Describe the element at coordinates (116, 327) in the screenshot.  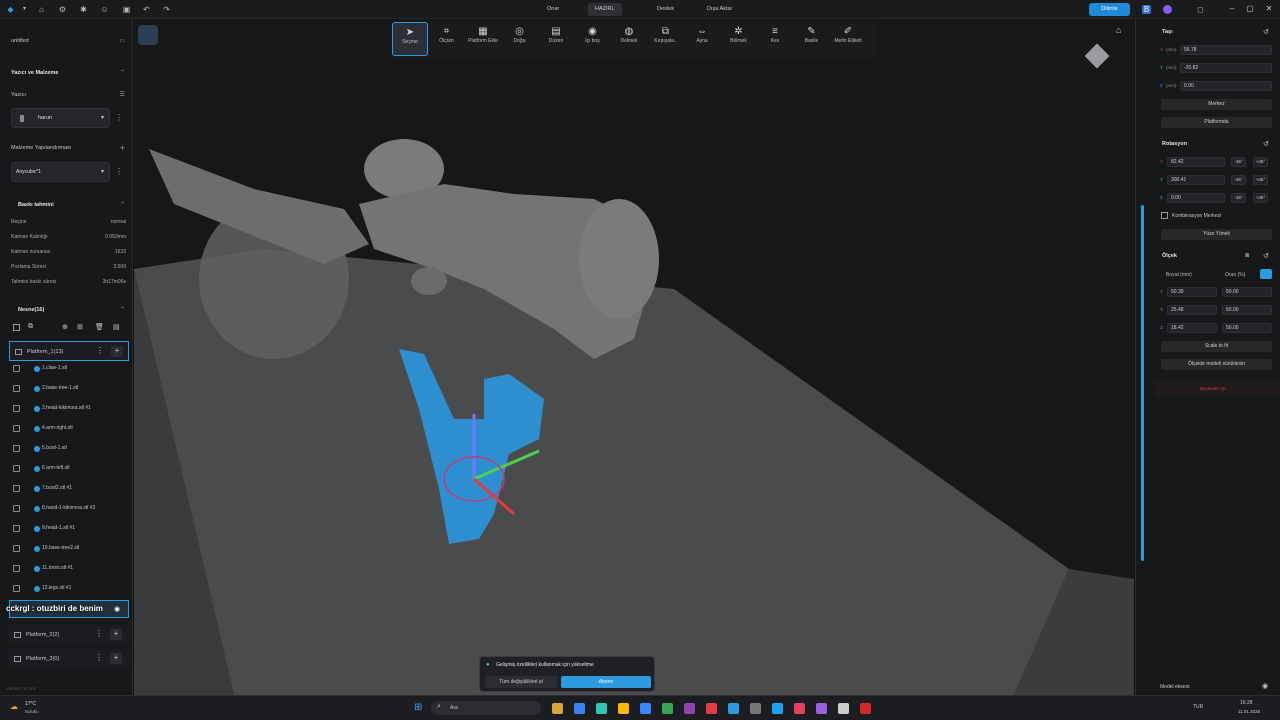
I see `platform-icon: ▤` at that location.